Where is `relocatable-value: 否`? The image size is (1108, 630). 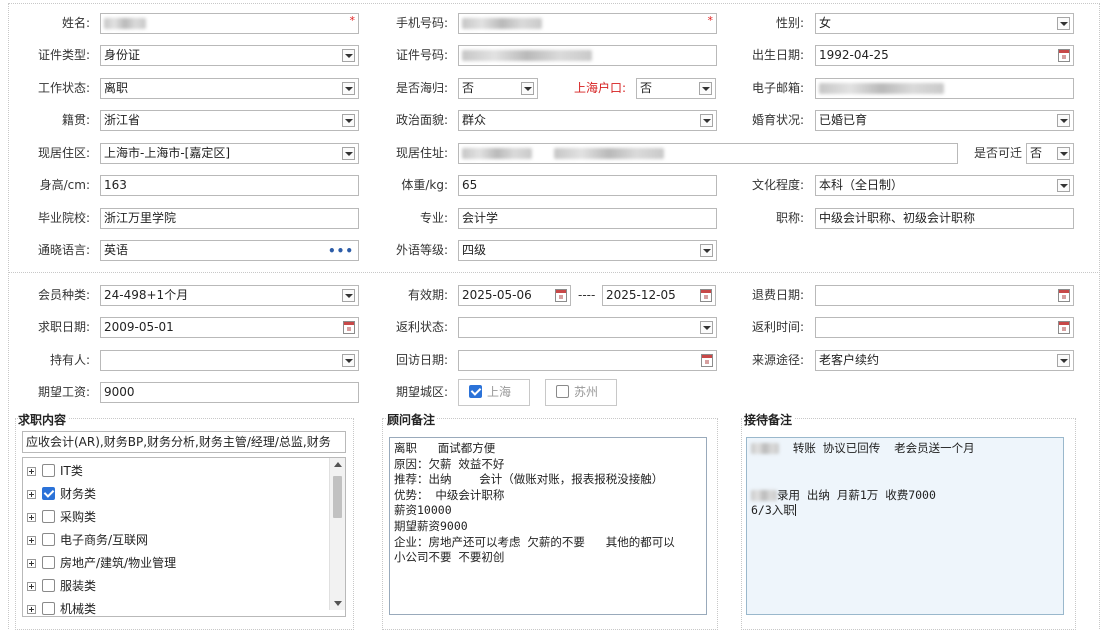 relocatable-value: 否 is located at coordinates (1036, 153).